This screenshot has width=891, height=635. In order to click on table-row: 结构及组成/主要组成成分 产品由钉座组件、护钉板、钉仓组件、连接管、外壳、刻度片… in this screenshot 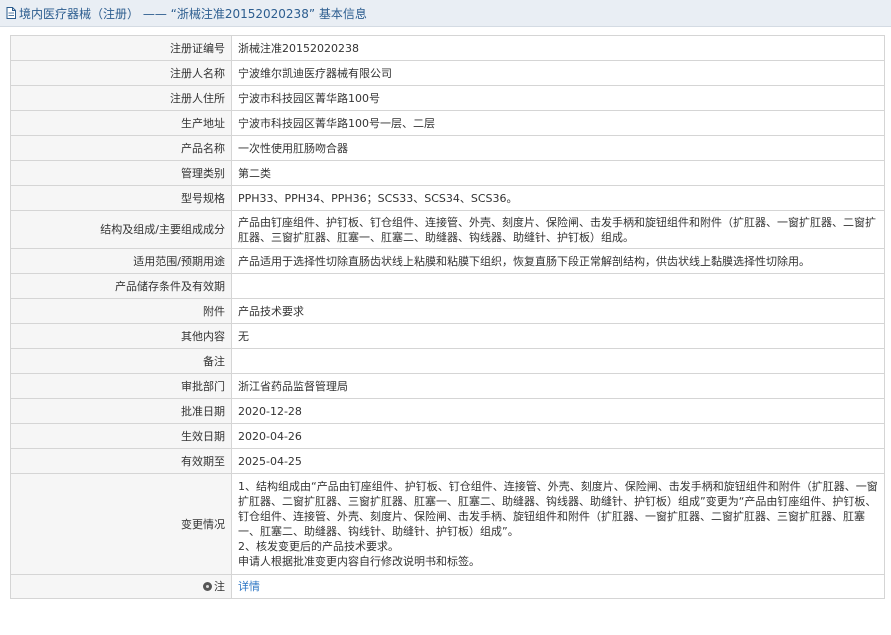, I will do `click(447, 229)`.